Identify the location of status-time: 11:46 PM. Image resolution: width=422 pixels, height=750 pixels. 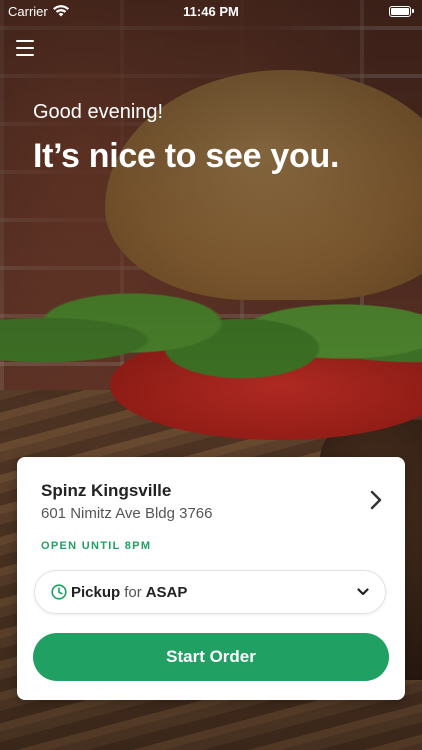
(211, 11).